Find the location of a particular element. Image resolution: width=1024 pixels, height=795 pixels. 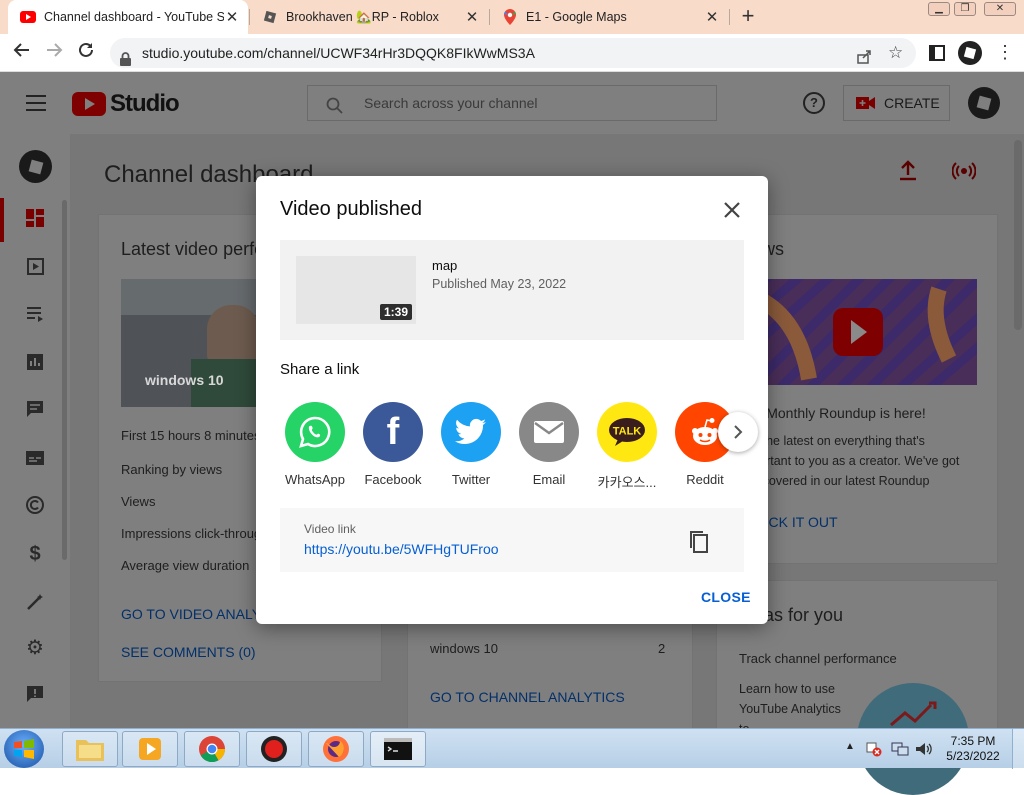

tab-roblox: Brookhaven 🏡RP - Roblox ✕ is located at coordinates (369, 17).